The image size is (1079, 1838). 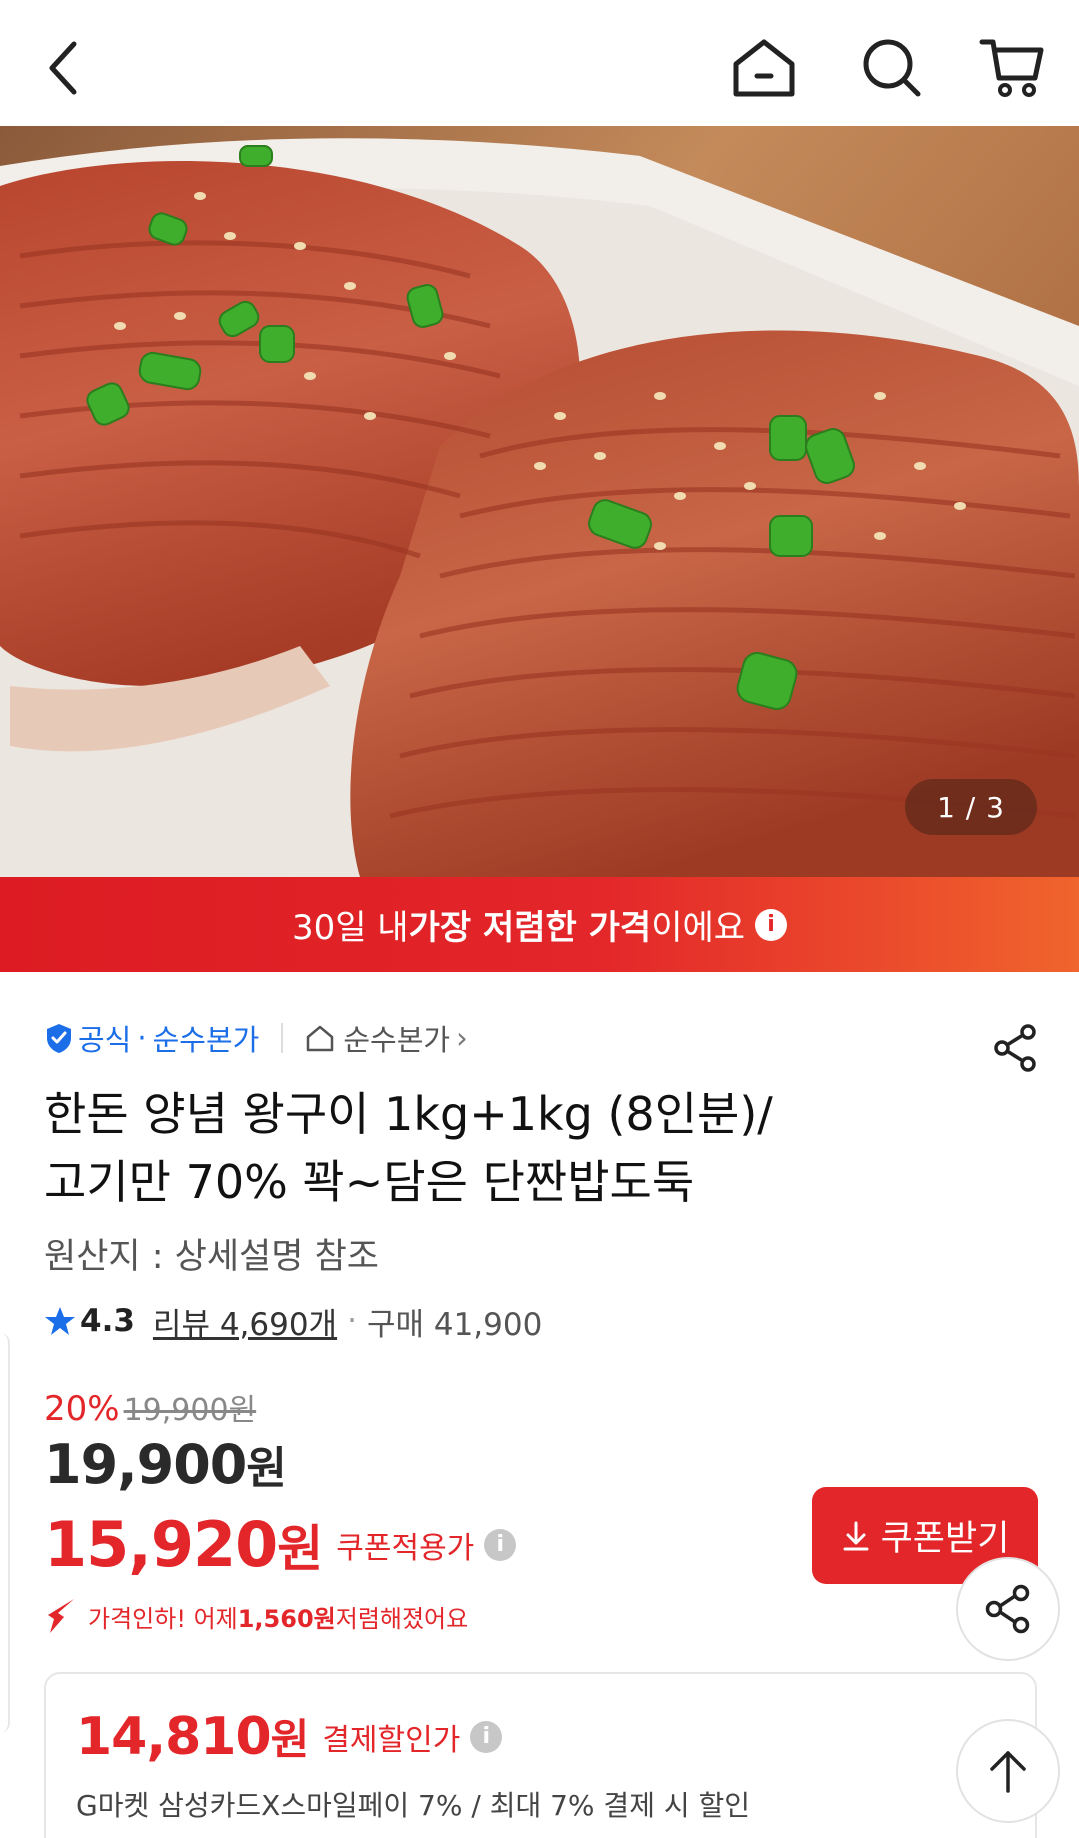 What do you see at coordinates (290, 1739) in the screenshot?
I see `payment-price-unit: 원` at bounding box center [290, 1739].